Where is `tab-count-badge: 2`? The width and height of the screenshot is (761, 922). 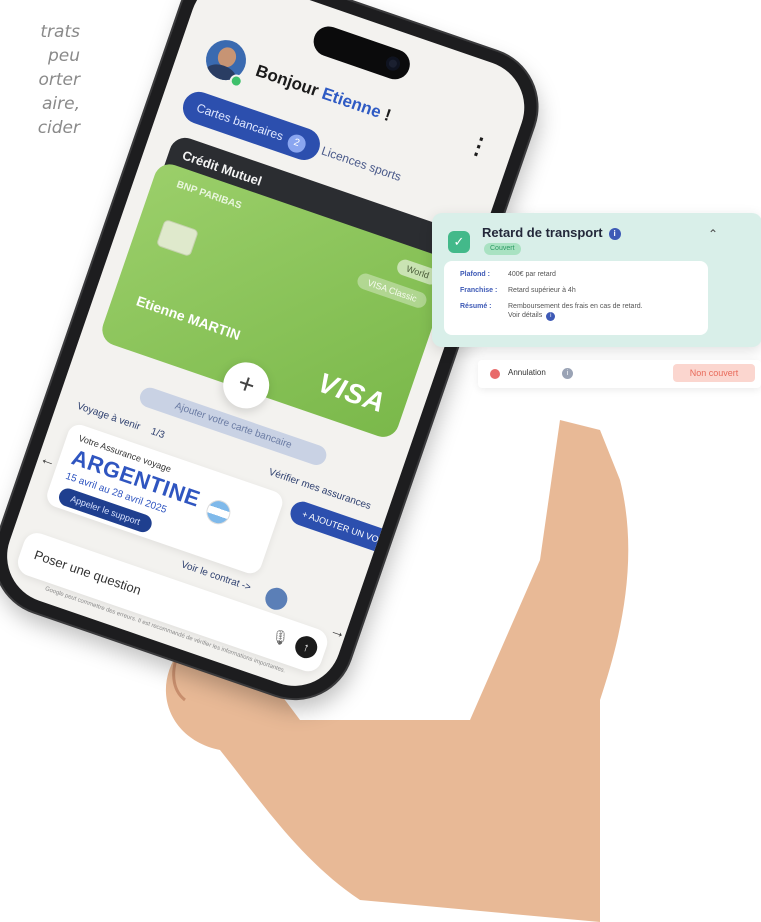 tab-count-badge: 2 is located at coordinates (296, 143).